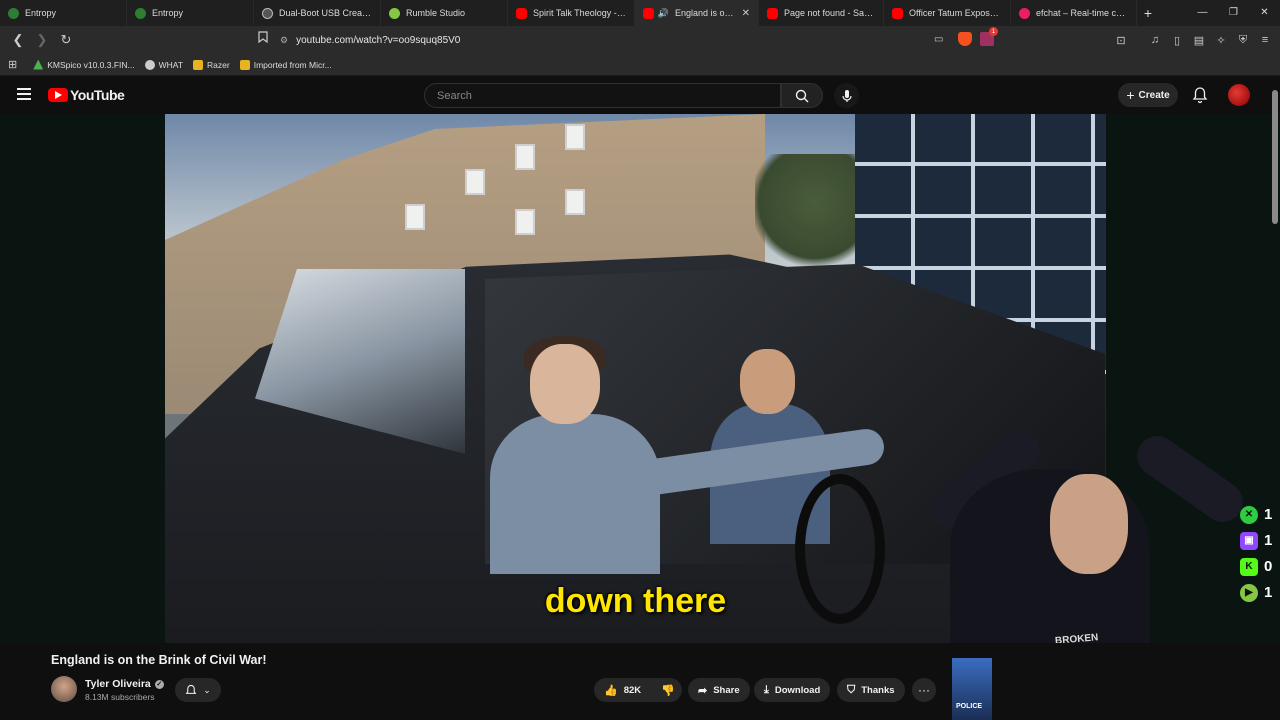 The image size is (1280, 720). What do you see at coordinates (66, 40) in the screenshot?
I see `reload-icon: ↻` at bounding box center [66, 40].